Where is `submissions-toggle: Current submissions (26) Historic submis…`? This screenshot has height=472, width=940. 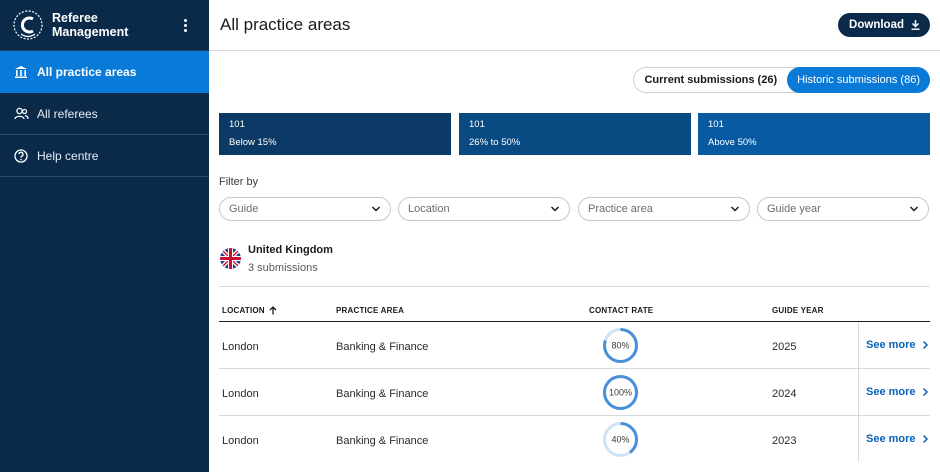
submissions-toggle: Current submissions (26) Historic submis… is located at coordinates (781, 80).